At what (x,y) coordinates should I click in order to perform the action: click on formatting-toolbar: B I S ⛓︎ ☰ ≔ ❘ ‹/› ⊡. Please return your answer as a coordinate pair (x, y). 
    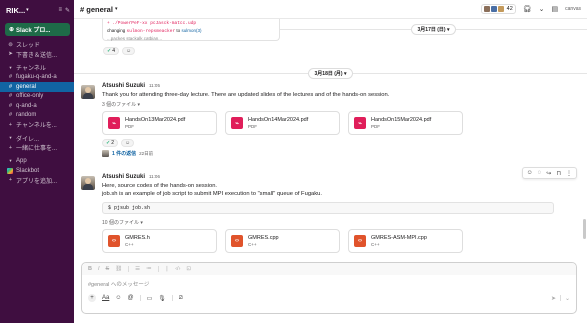
    Looking at the image, I should click on (329, 269).